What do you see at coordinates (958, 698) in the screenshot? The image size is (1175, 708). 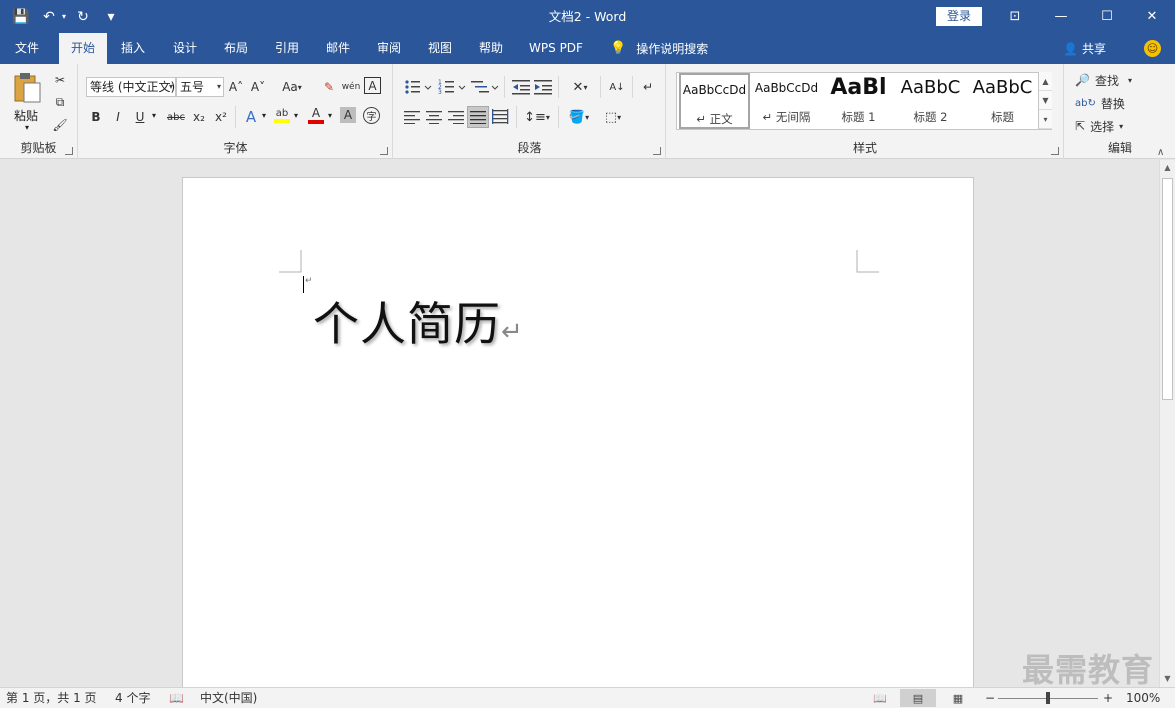 I see `web-layout-icon: ▦` at bounding box center [958, 698].